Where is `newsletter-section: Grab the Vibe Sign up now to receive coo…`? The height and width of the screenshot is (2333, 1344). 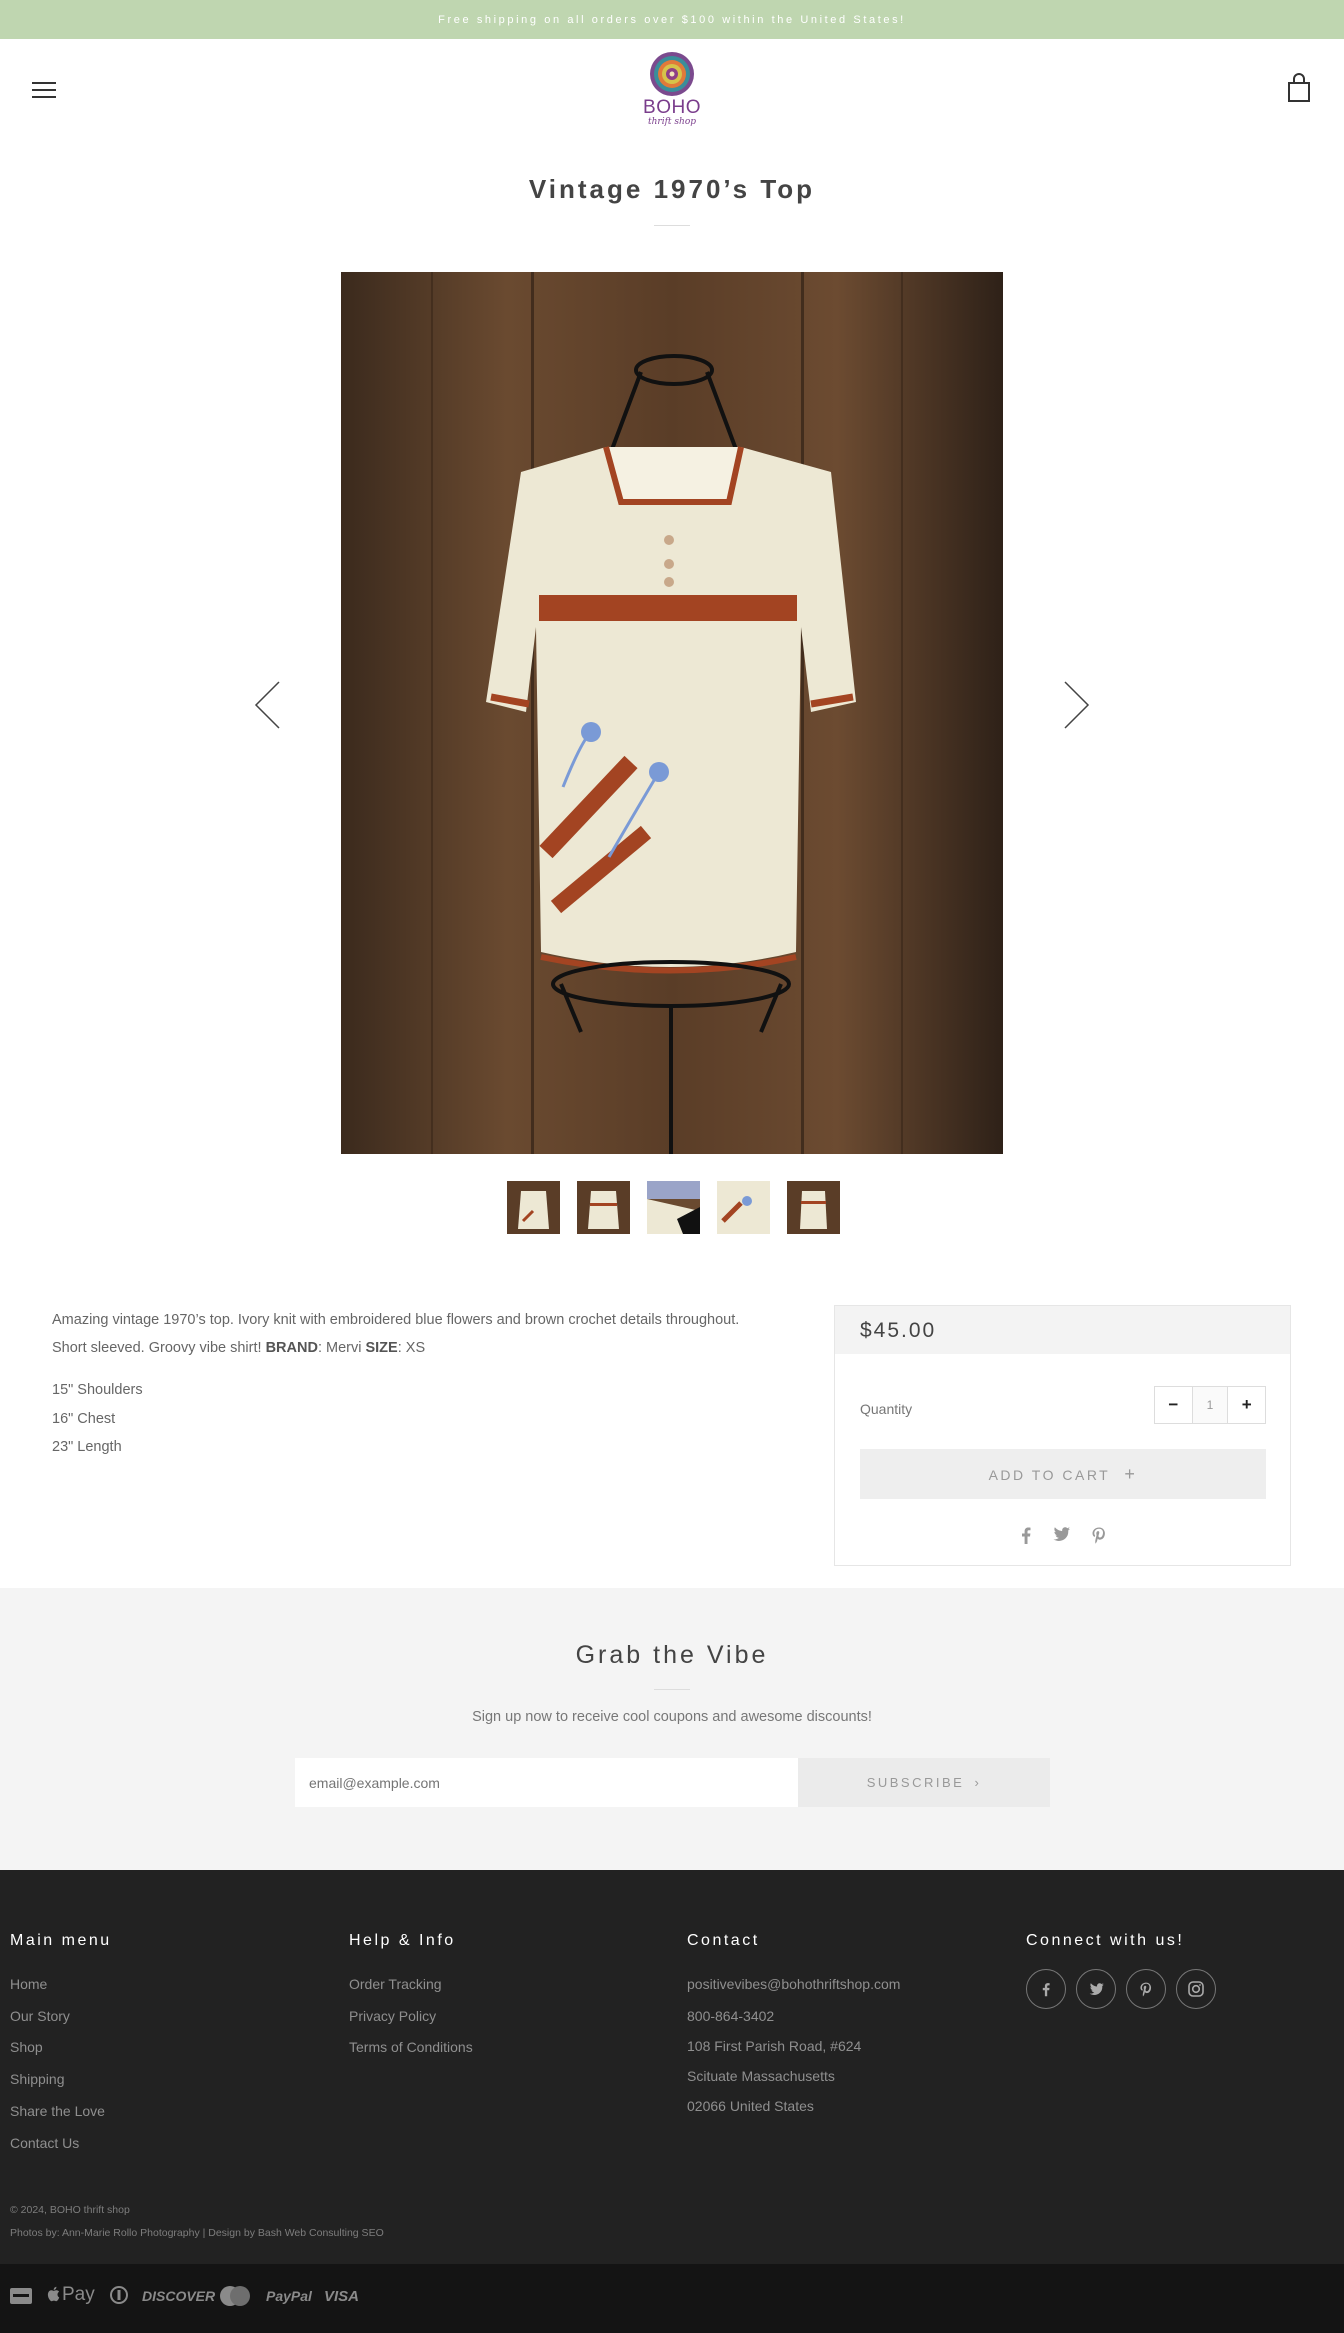 newsletter-section: Grab the Vibe Sign up now to receive coo… is located at coordinates (672, 1729).